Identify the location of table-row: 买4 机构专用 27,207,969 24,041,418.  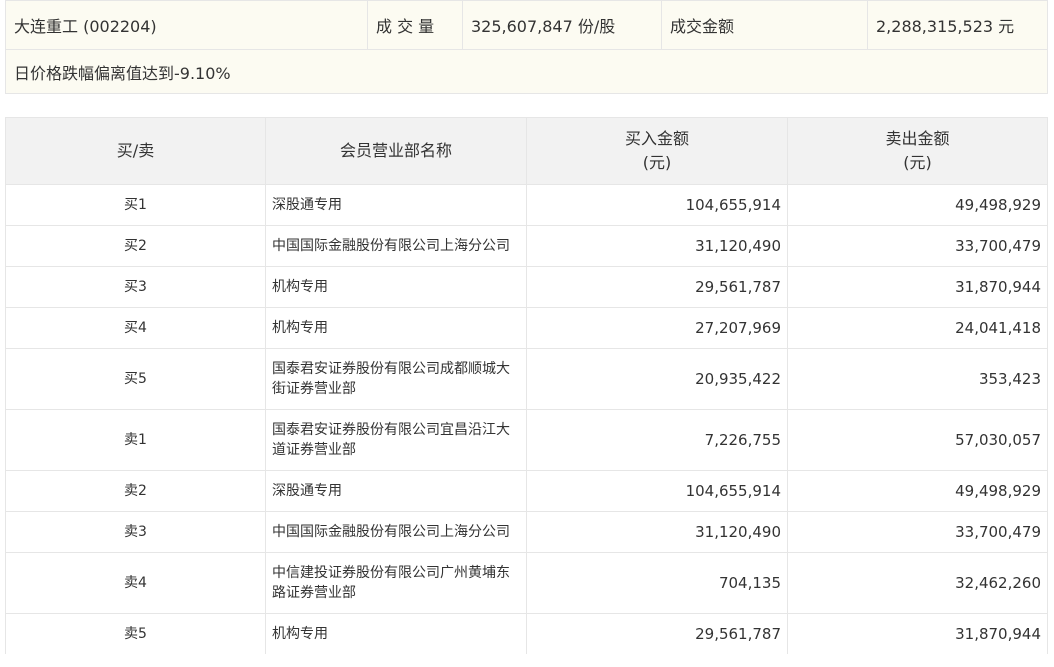
(526, 328).